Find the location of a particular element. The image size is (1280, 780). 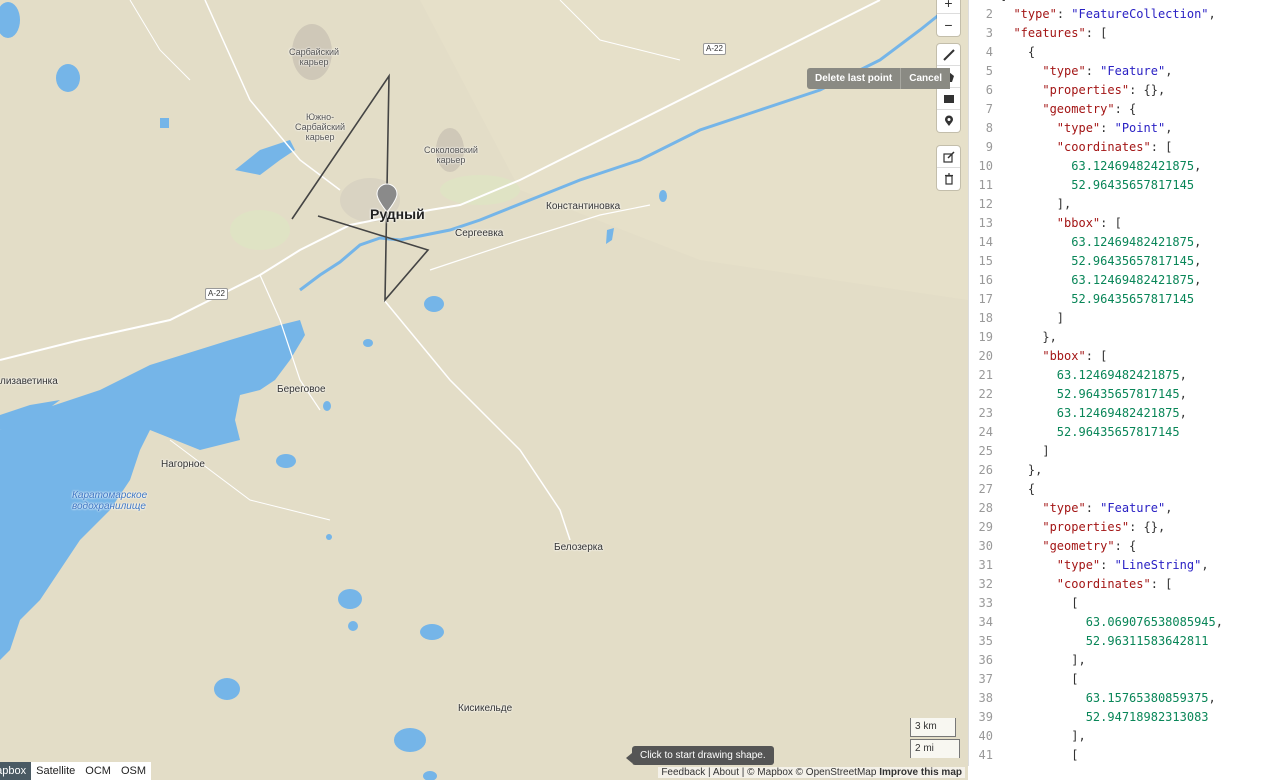

layer-tab-ocm: OCM is located at coordinates (98, 771).